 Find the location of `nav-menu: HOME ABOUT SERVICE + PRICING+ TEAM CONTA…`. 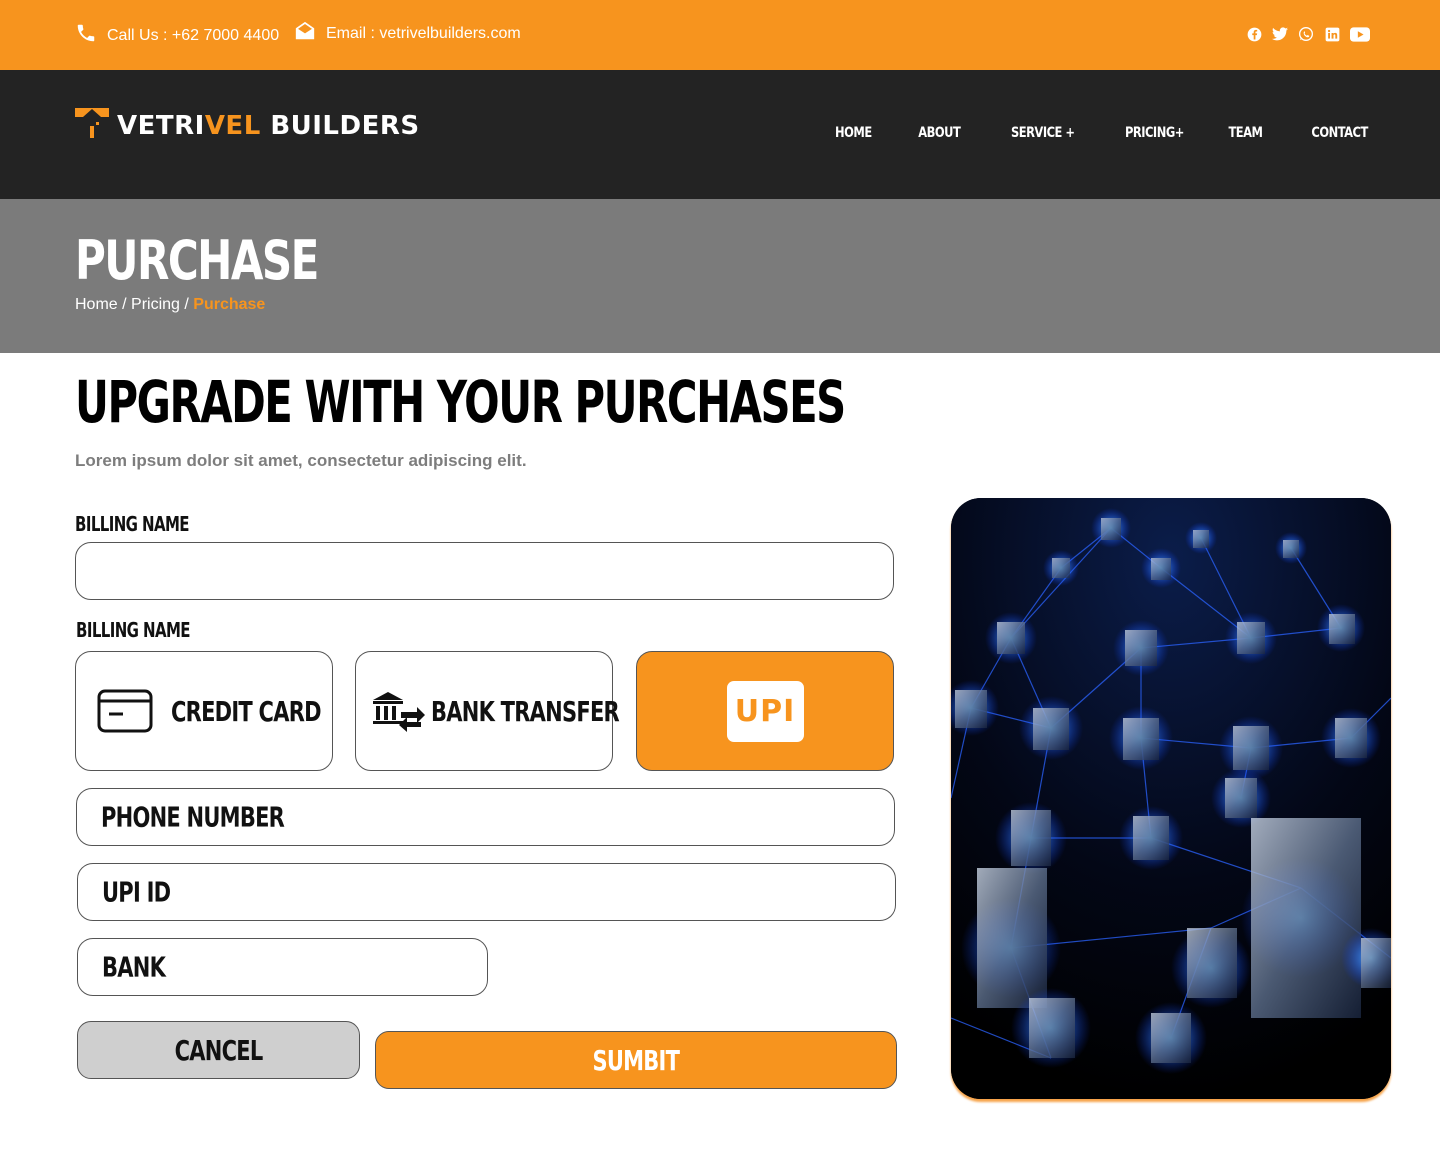

nav-menu: HOME ABOUT SERVICE + PRICING+ TEAM CONTA… is located at coordinates (1079, 133).